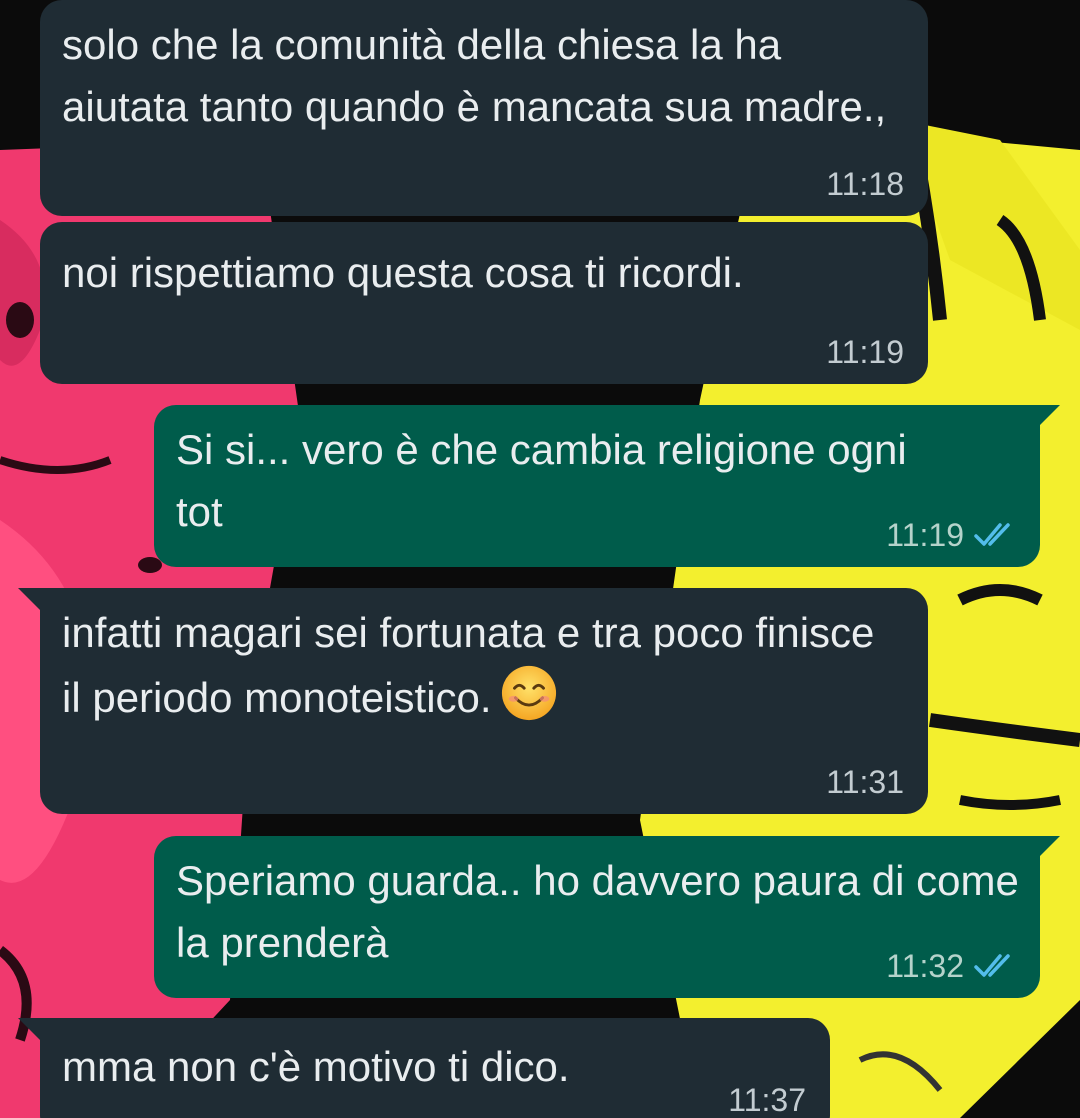 Image resolution: width=1080 pixels, height=1118 pixels. What do you see at coordinates (316, 1066) in the screenshot?
I see `message-text: mma non c'è motivo ti dico.` at bounding box center [316, 1066].